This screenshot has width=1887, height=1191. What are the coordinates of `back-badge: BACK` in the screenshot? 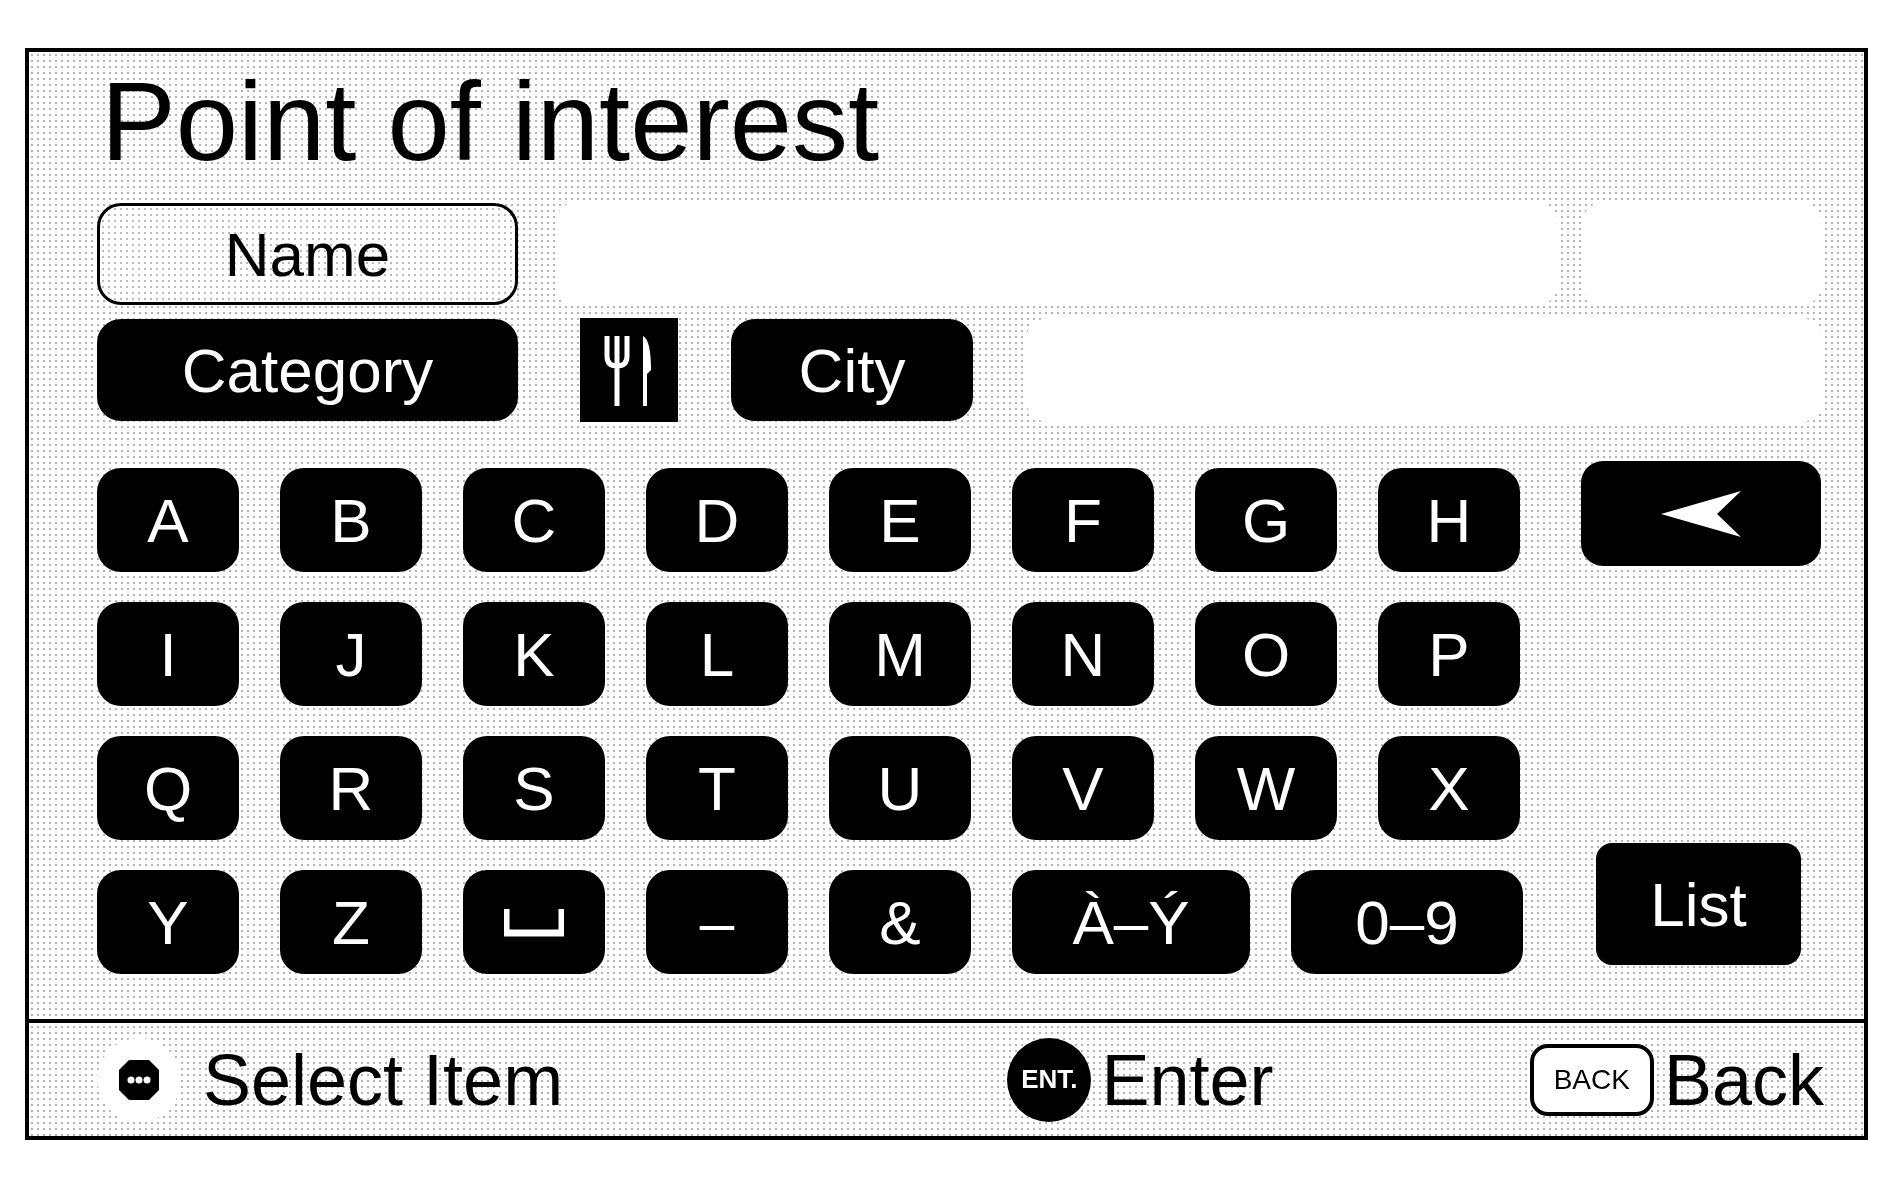 It's located at (1591, 1079).